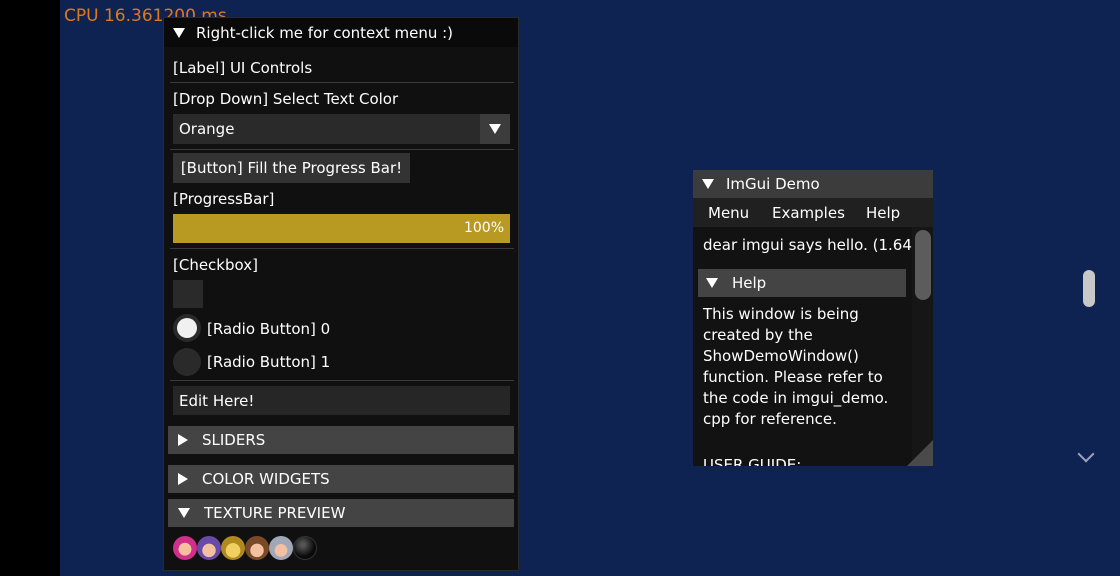  What do you see at coordinates (341, 440) in the screenshot?
I see `header-sliders: SLIDERS` at bounding box center [341, 440].